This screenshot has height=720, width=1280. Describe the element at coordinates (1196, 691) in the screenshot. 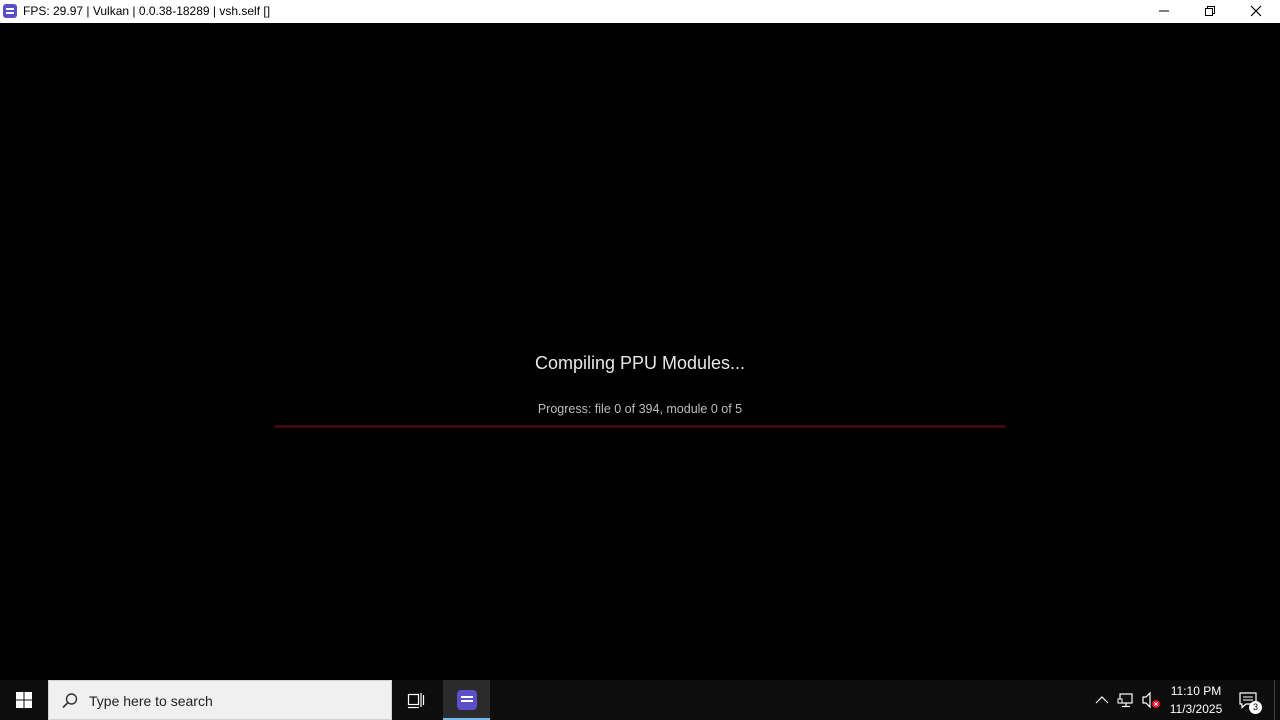

I see `clock-time: 11:10 PM` at that location.